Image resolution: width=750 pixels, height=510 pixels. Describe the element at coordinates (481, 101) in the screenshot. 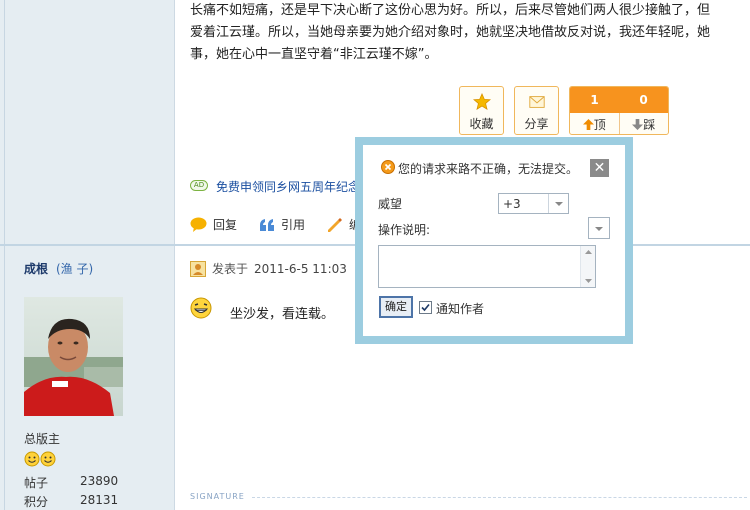

I see `star-icon` at that location.